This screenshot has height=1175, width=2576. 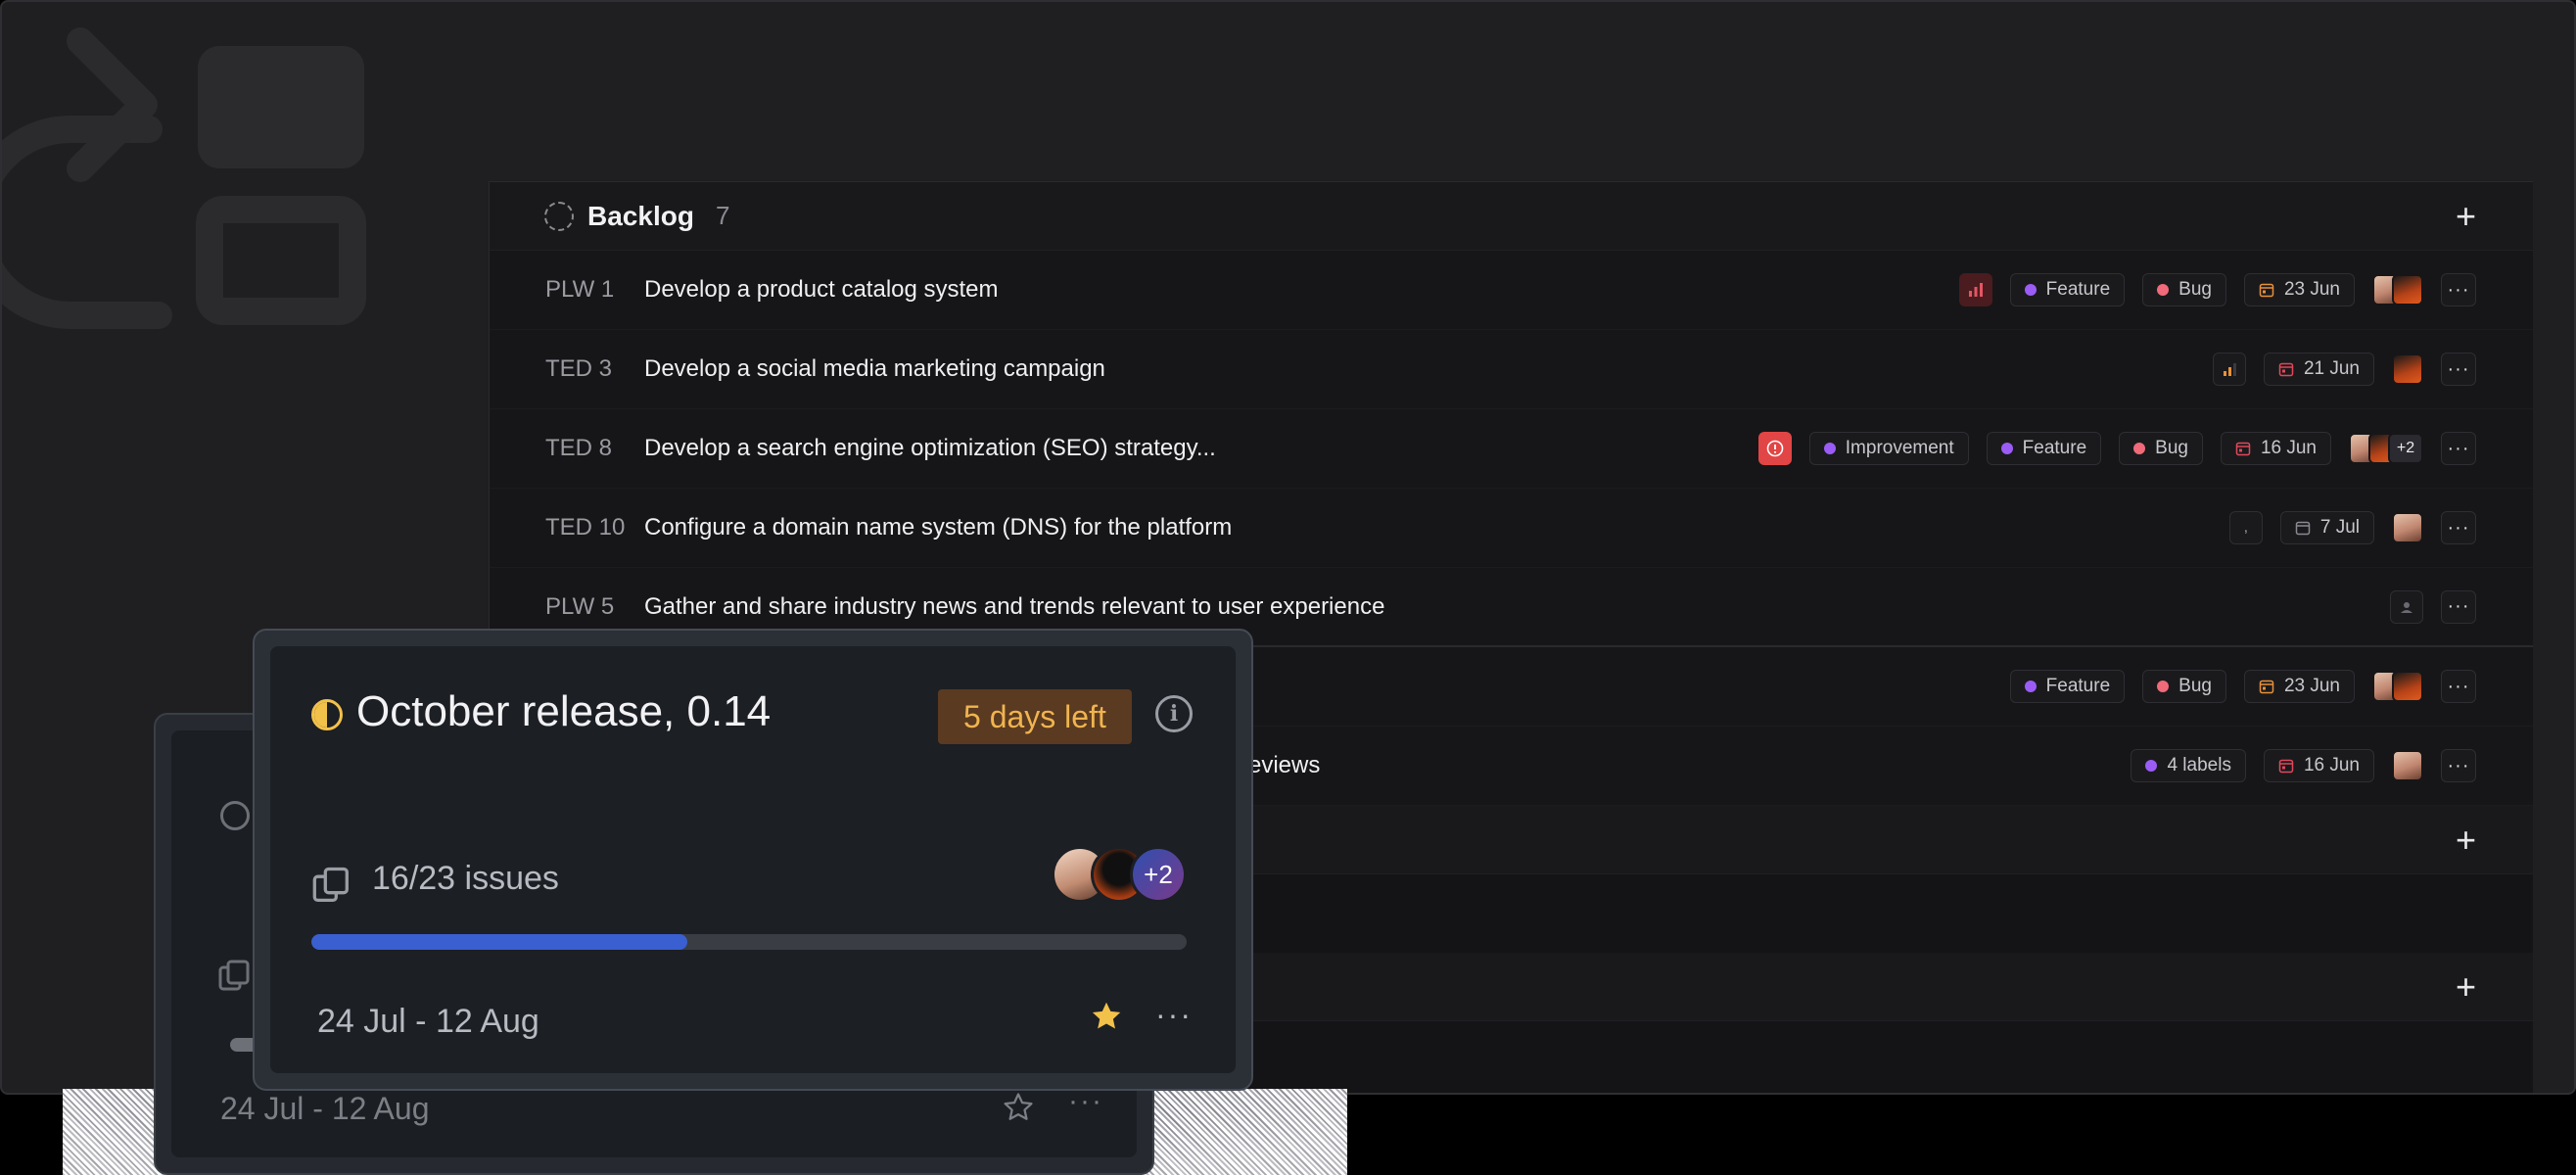 I want to click on issue-id: PLW 1, so click(x=580, y=289).